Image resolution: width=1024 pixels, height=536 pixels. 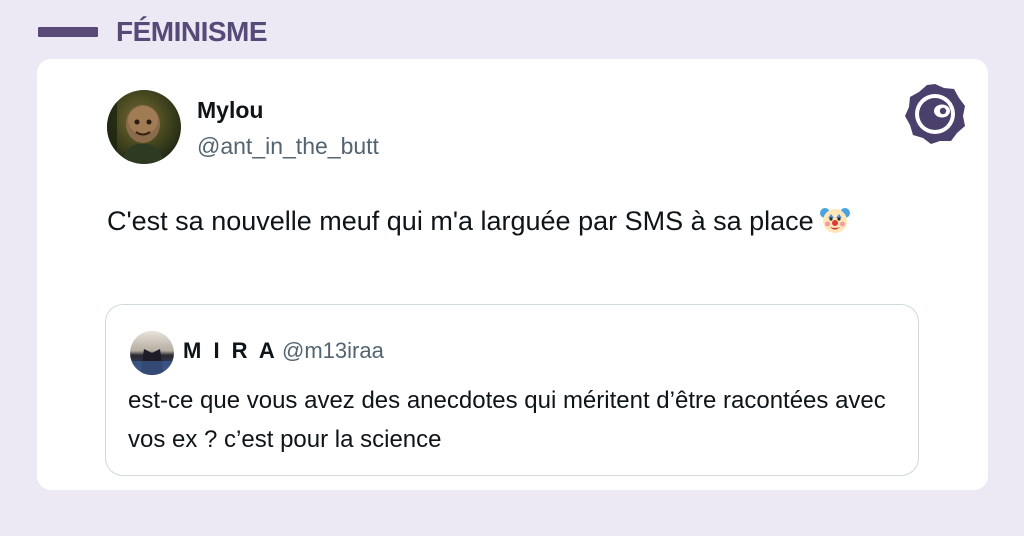 I want to click on quoted-author-handle: @m13iraa, so click(x=333, y=351).